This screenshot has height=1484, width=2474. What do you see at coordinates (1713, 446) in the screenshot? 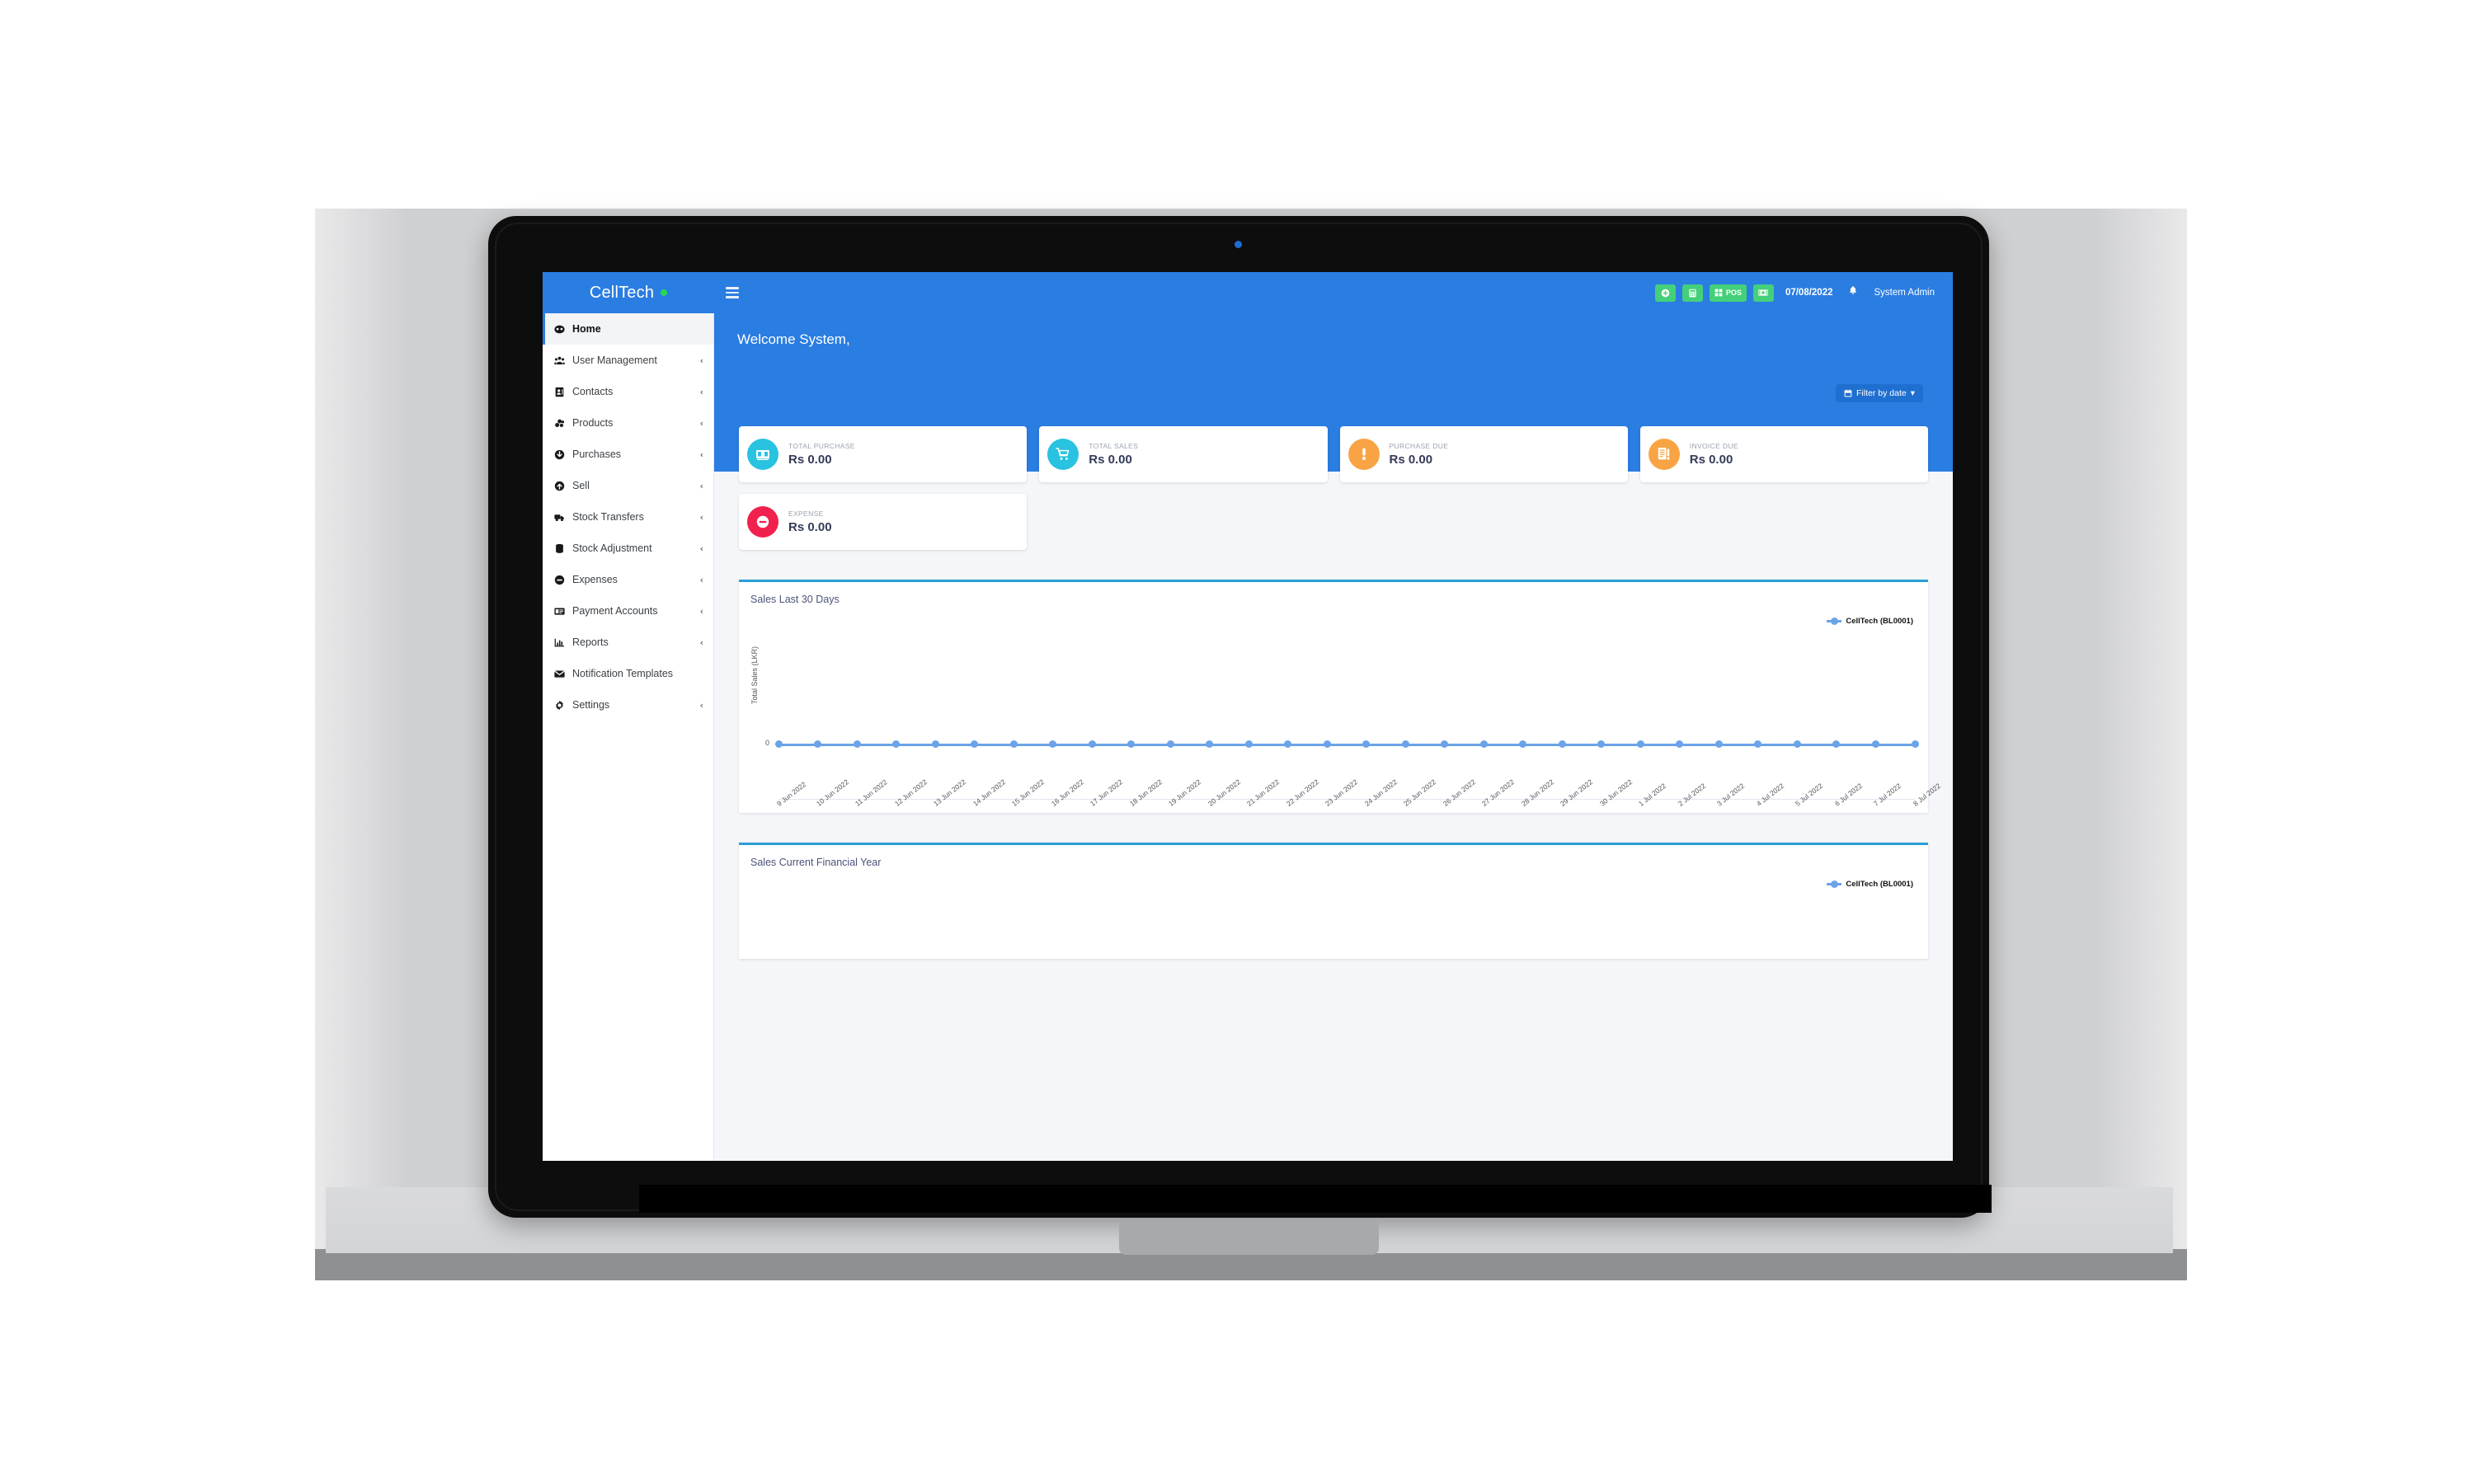
I see `stat-card-label: INVOICE DUE` at bounding box center [1713, 446].